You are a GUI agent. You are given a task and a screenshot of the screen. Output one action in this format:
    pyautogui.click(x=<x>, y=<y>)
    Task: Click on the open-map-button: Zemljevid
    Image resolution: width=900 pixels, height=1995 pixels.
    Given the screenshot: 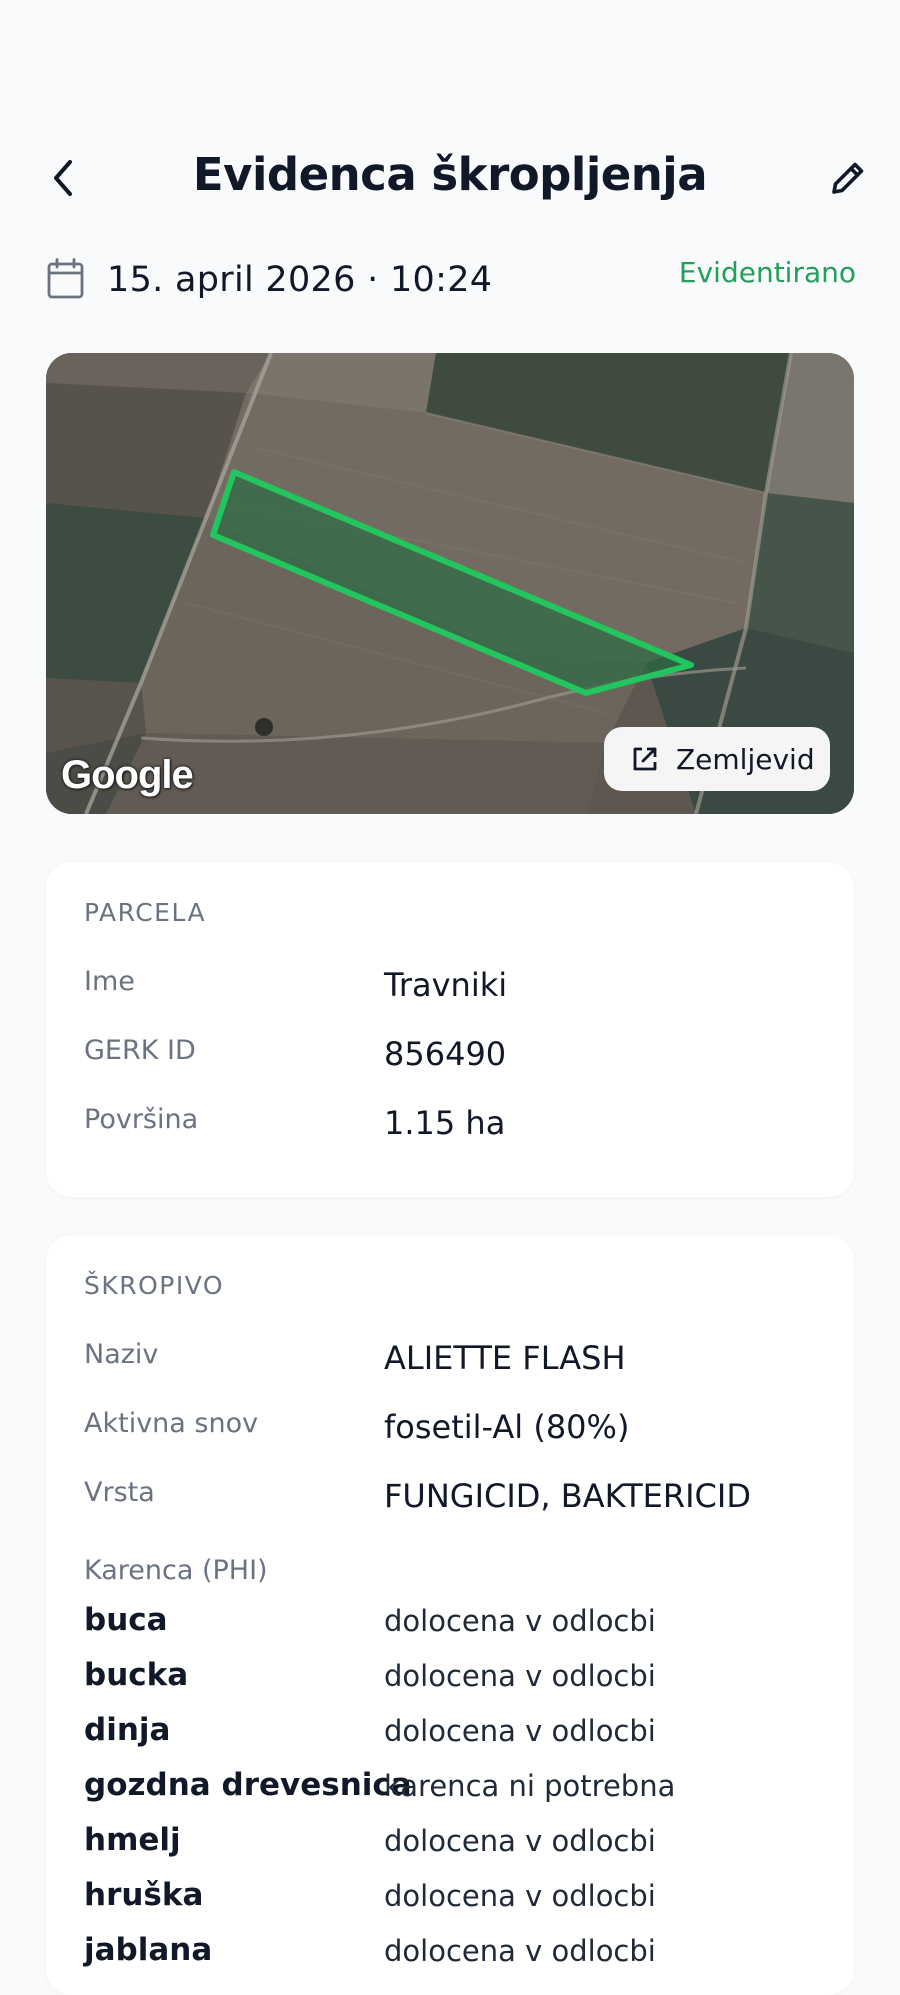 What is the action you would take?
    pyautogui.click(x=717, y=759)
    